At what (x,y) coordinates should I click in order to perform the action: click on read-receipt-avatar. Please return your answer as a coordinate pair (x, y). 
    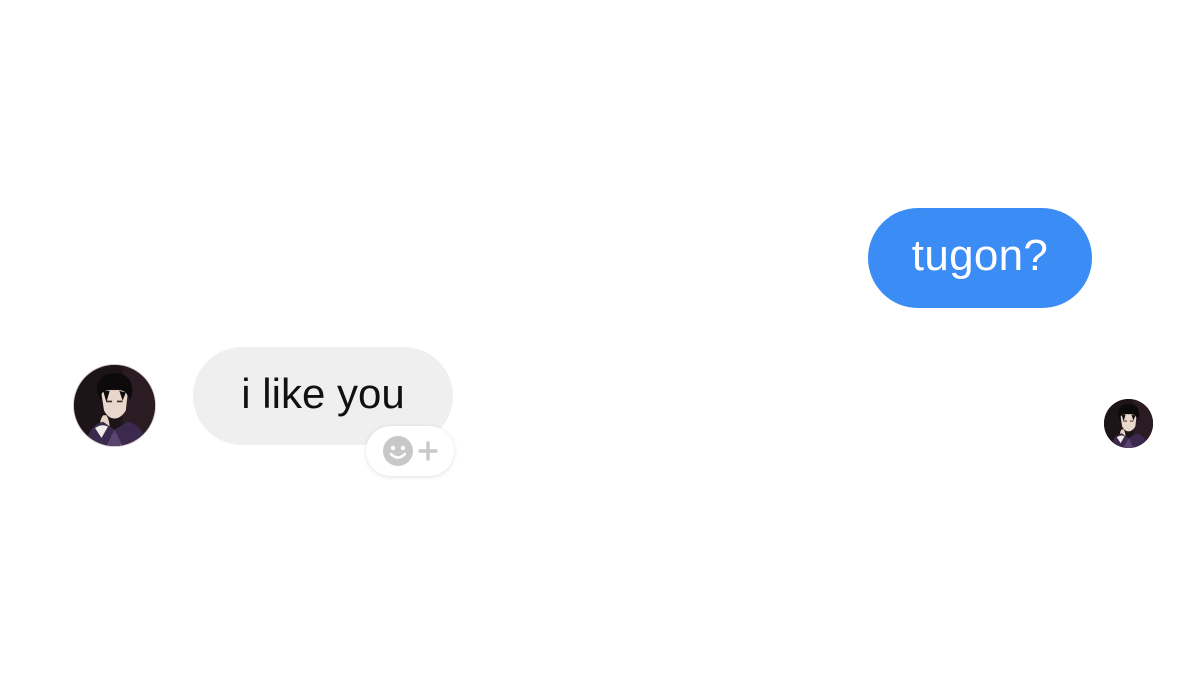
    Looking at the image, I should click on (1128, 423).